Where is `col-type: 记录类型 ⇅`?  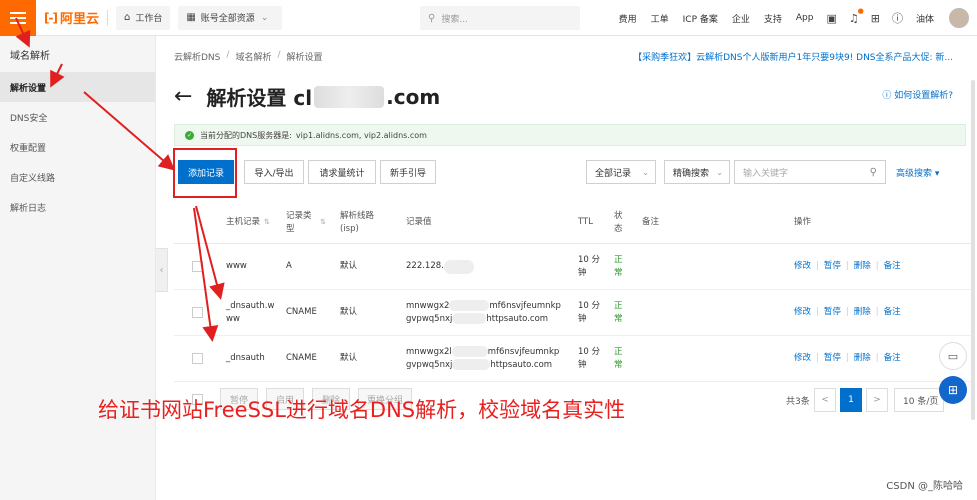
col-type: 记录类型 ⇅ is located at coordinates (306, 222).